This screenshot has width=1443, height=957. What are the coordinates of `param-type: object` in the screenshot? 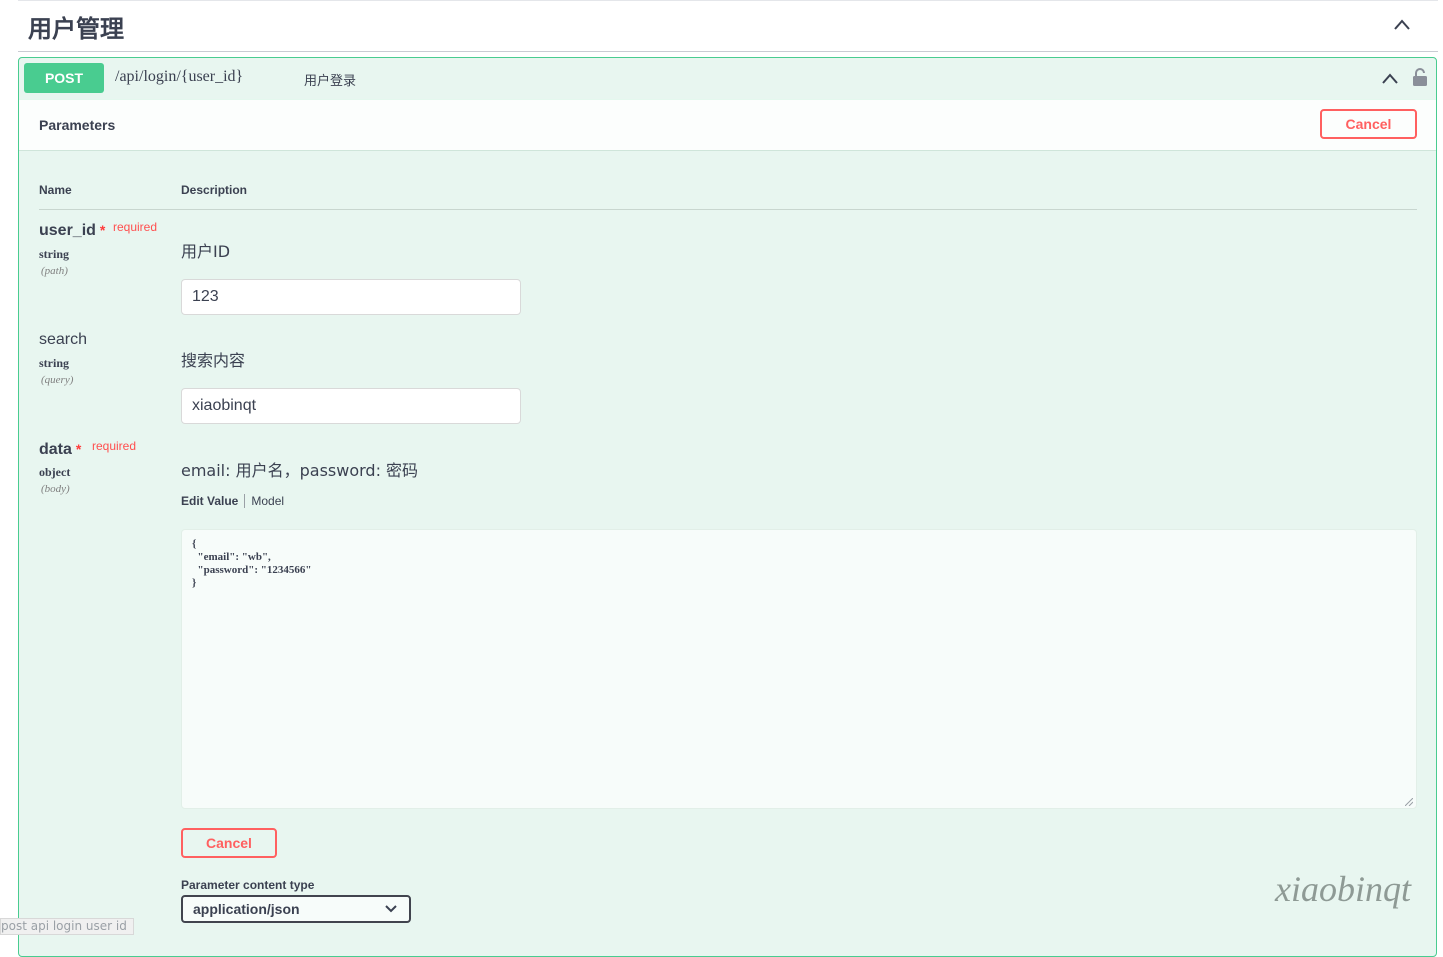 It's located at (55, 472).